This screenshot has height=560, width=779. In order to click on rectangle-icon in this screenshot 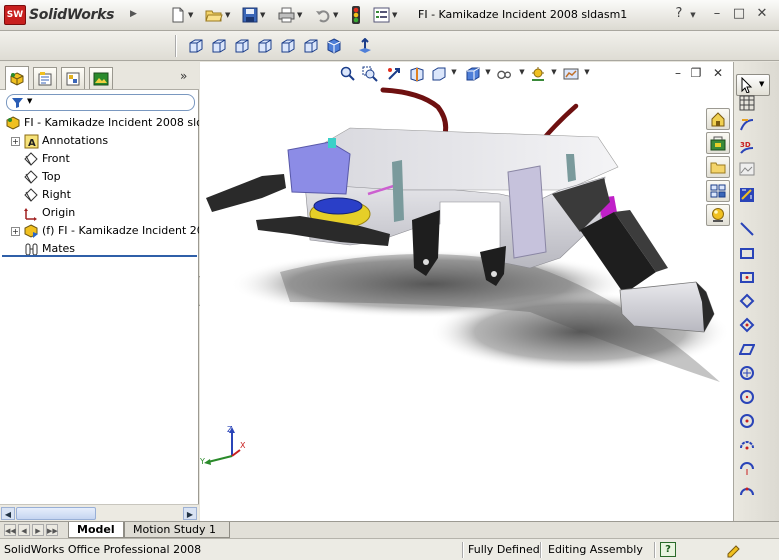, I will do `click(747, 253)`.